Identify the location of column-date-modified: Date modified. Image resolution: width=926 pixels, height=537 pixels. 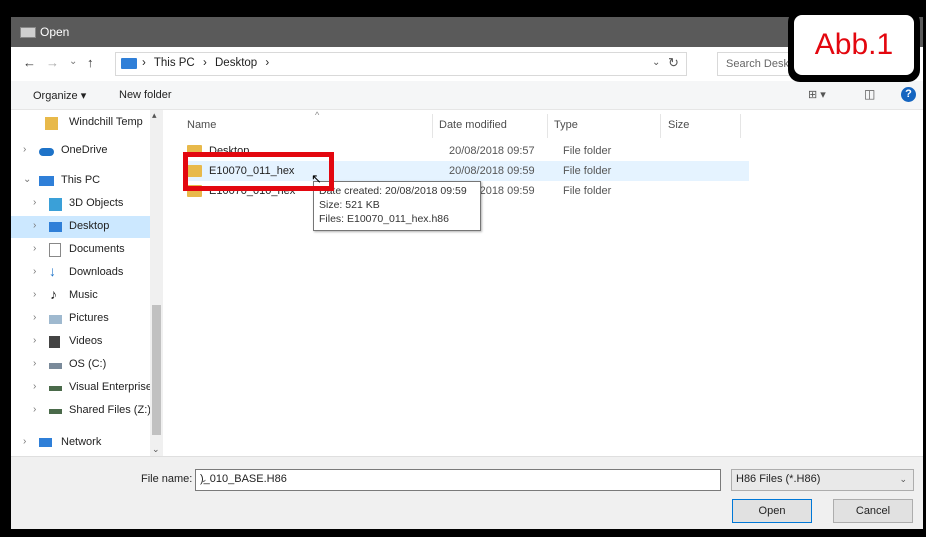
(473, 125).